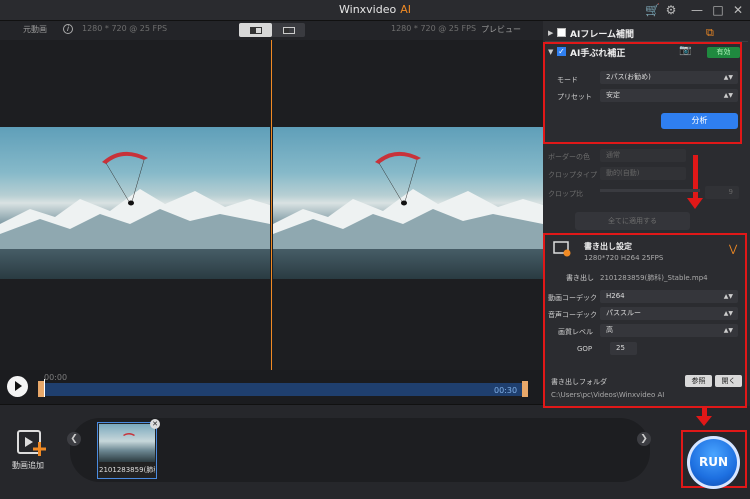 This screenshot has width=750, height=499. Describe the element at coordinates (44, 388) in the screenshot. I see `playhead` at that location.